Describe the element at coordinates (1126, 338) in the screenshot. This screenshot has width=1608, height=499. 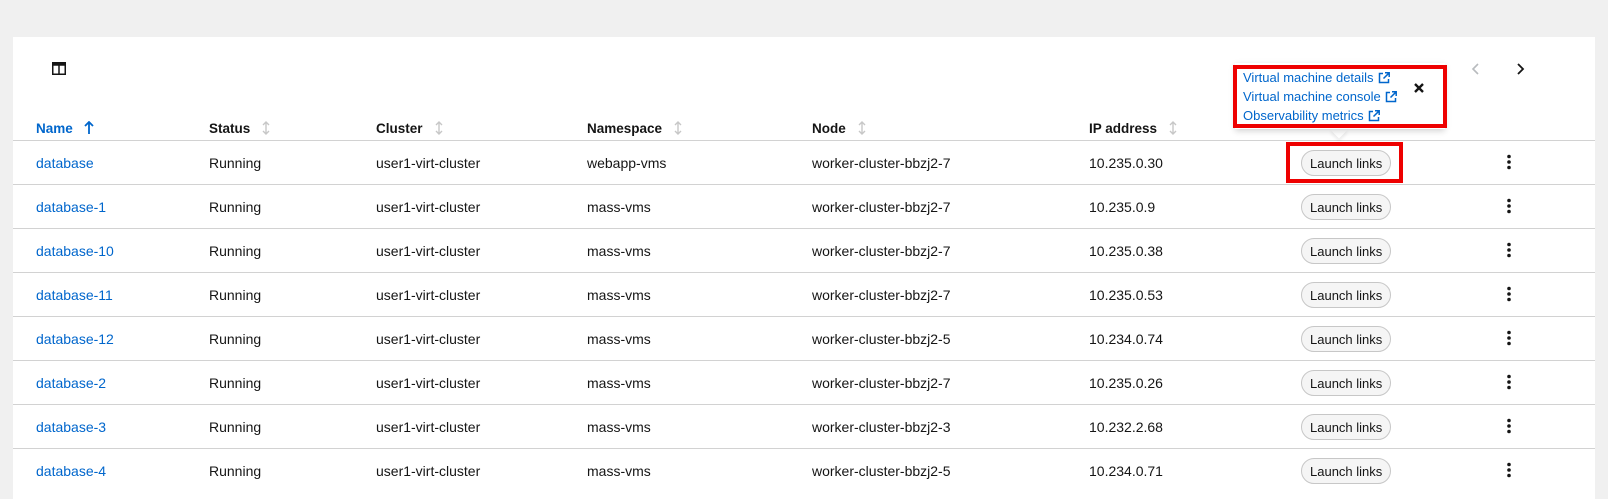
I see `ip-address-cell: 10.234.0.74` at that location.